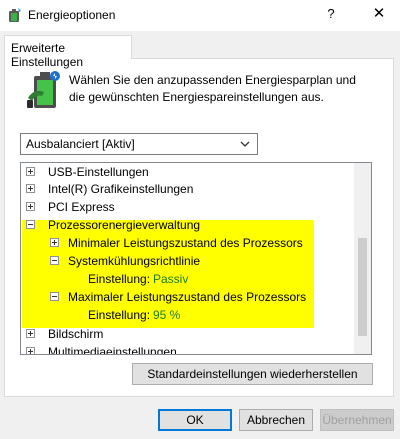  Describe the element at coordinates (76, 334) in the screenshot. I see `tree-item-label: Bildschirm` at that location.